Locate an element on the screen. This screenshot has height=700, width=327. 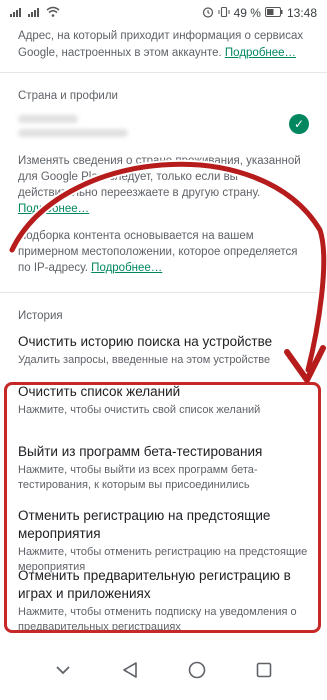
battery-icon is located at coordinates (273, 13).